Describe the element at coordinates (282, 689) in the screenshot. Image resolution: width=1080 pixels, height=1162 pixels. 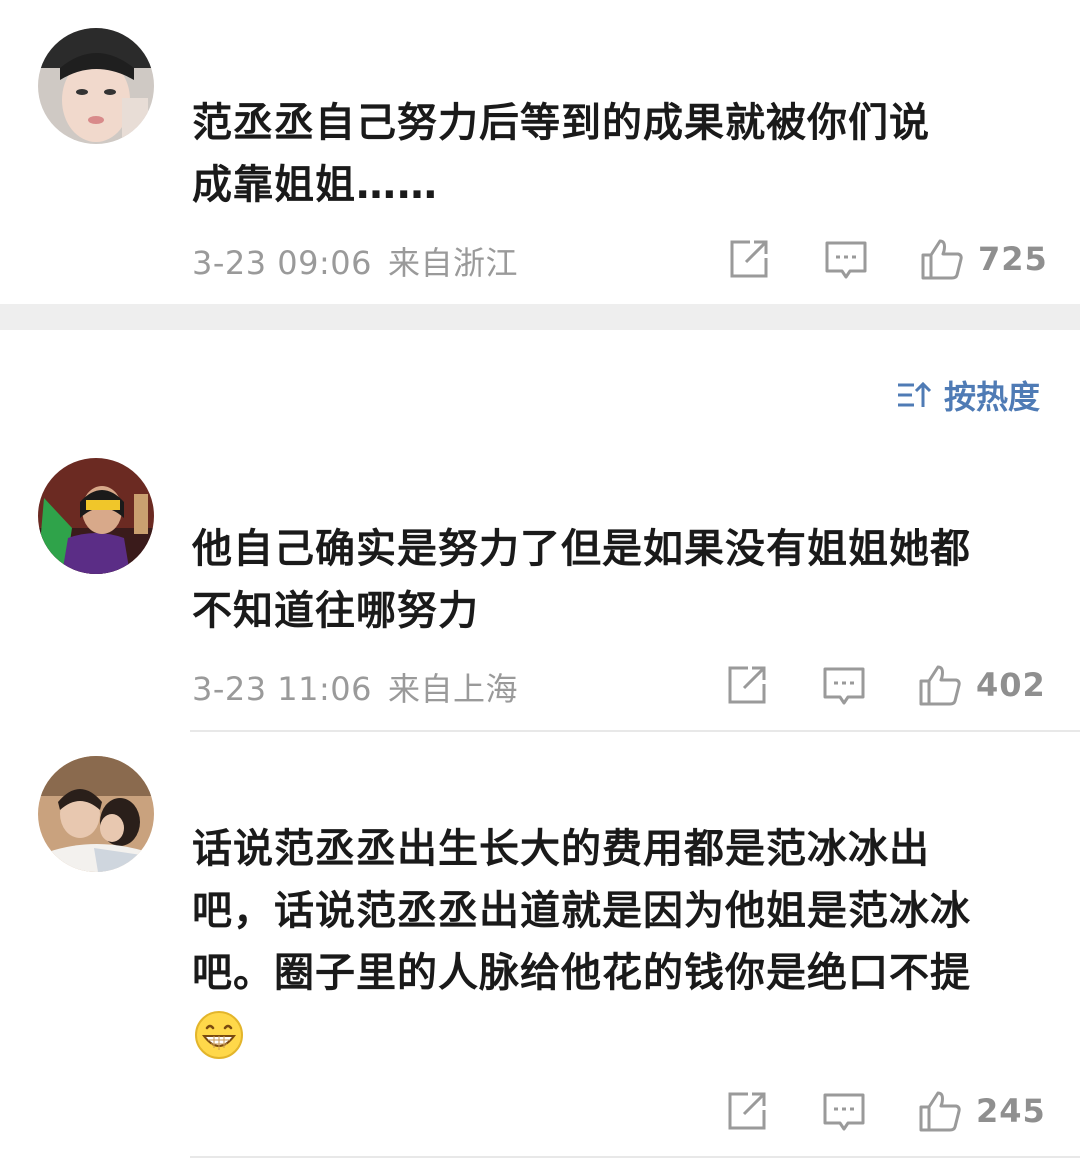
I see `comment-time: 3-23 11:06` at that location.